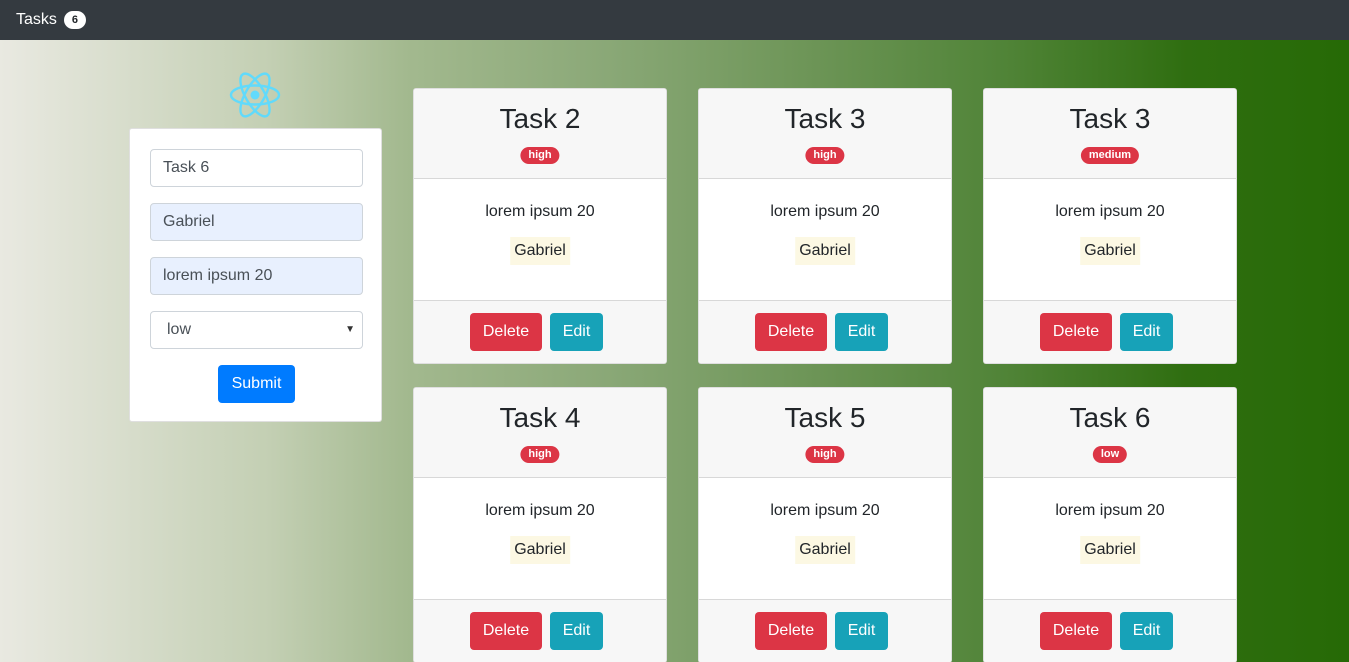  I want to click on priority-select-value: low, so click(179, 329).